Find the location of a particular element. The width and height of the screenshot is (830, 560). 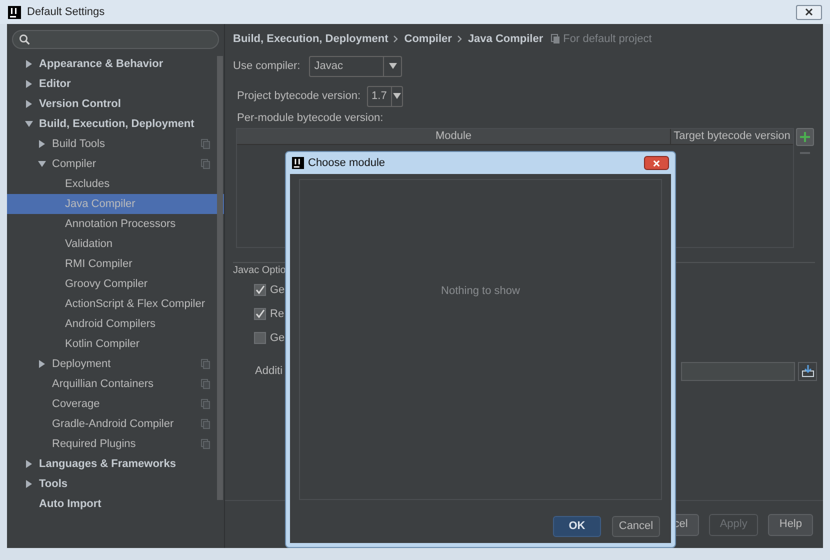

tree-item: Android Compilers is located at coordinates (115, 324).